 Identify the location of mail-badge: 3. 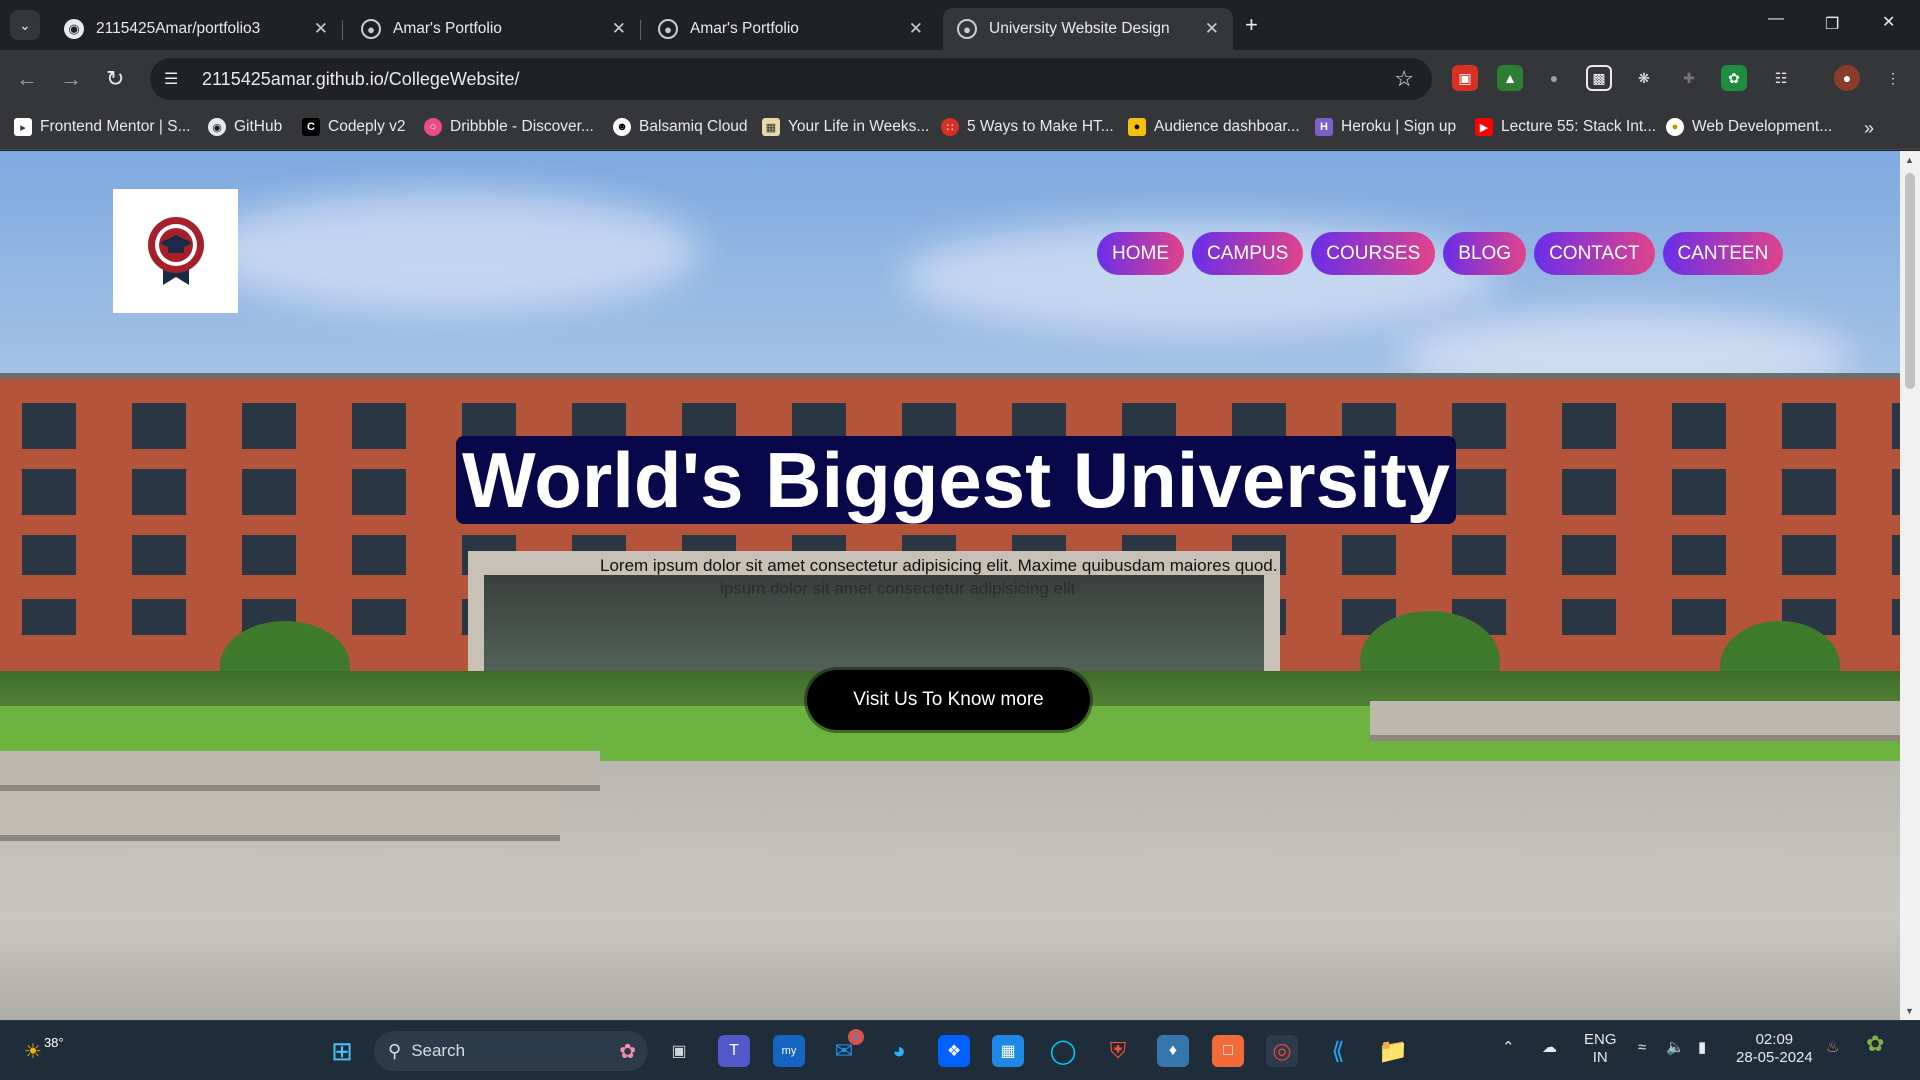
(856, 1037).